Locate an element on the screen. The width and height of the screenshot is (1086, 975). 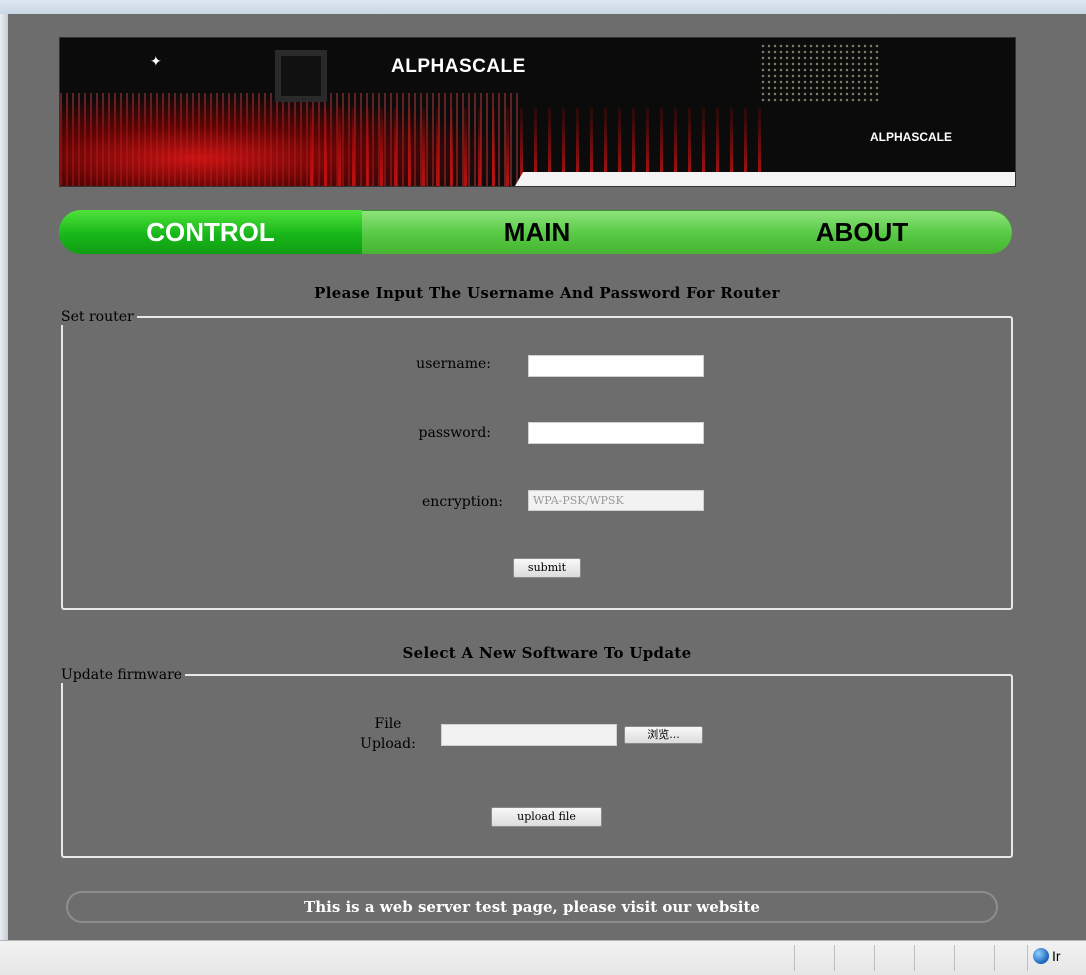
browser-status-bar: Ir is located at coordinates (543, 957).